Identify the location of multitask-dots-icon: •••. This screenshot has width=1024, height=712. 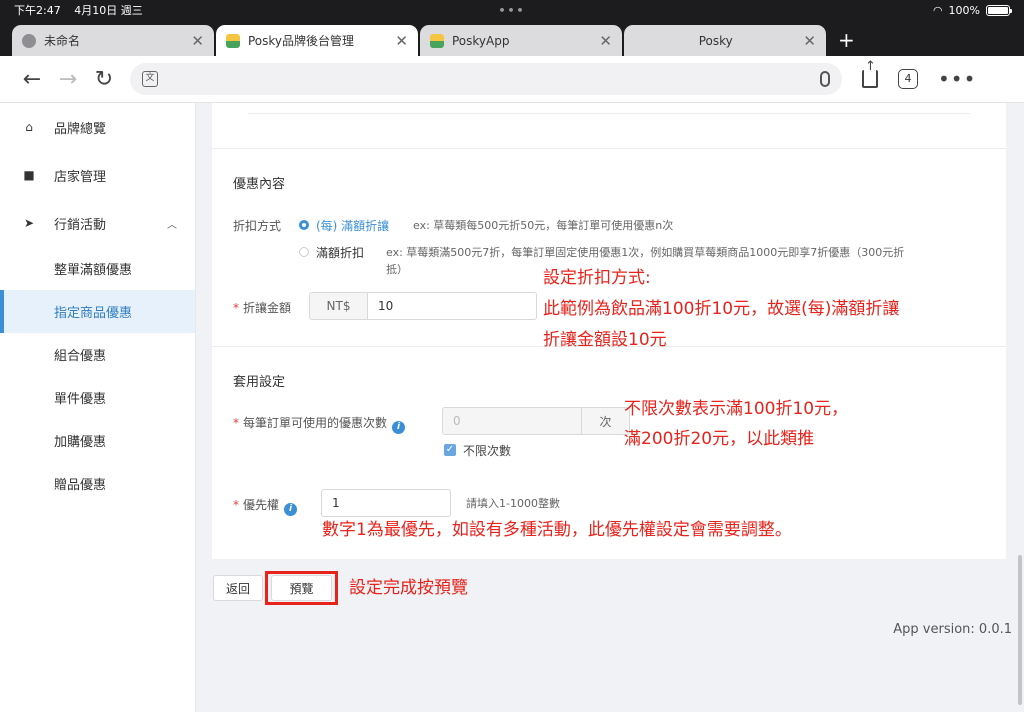
(511, 10).